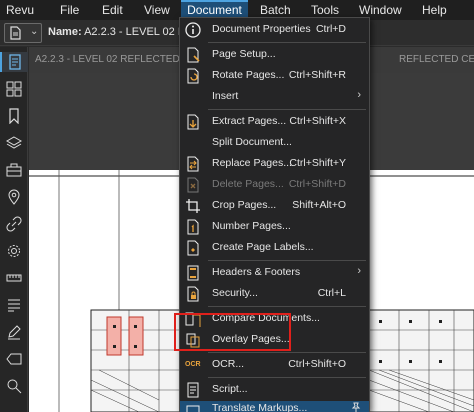  I want to click on tag-icon, so click(14, 359).